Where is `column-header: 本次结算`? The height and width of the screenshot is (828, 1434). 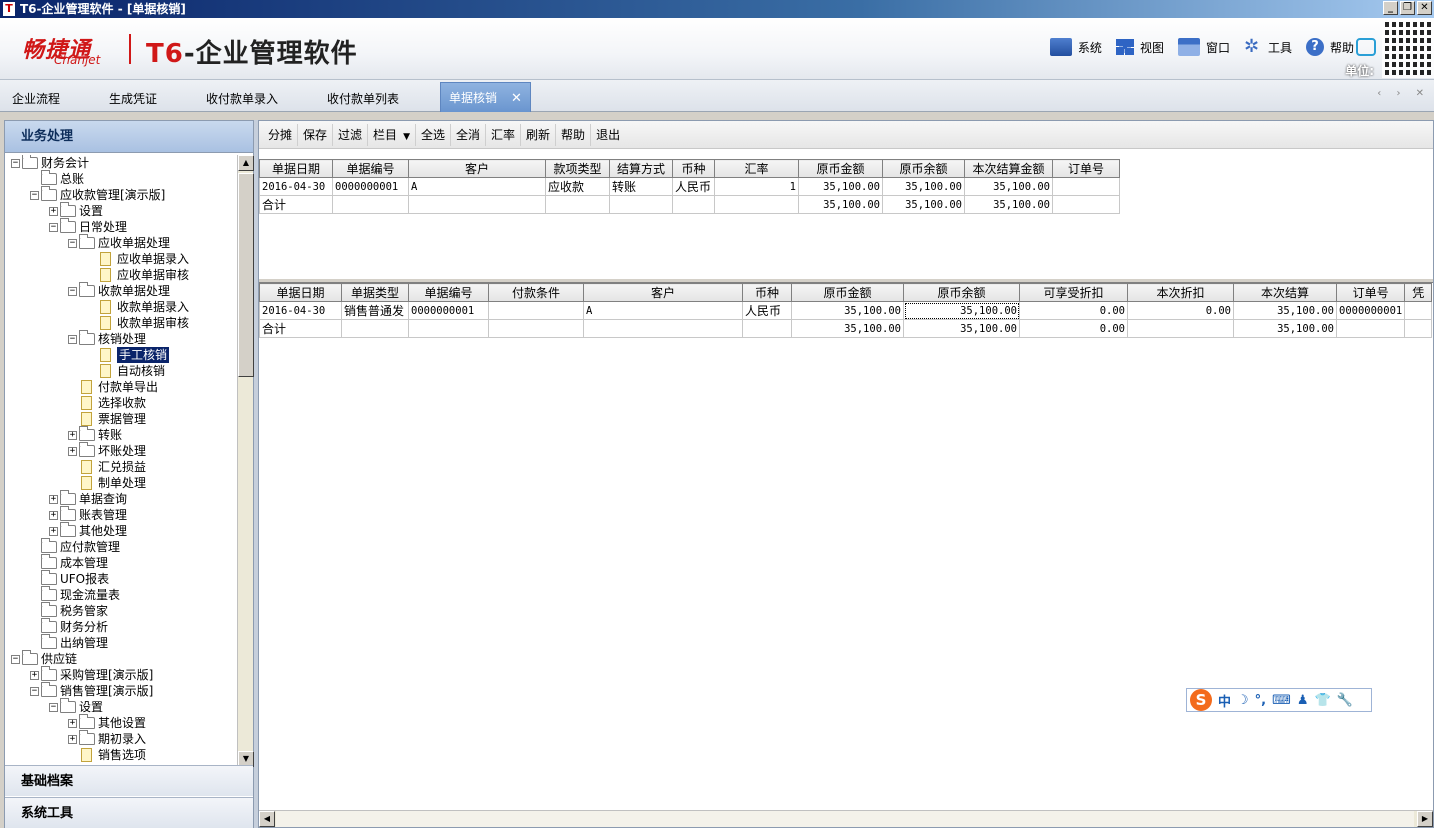 column-header: 本次结算 is located at coordinates (1285, 292).